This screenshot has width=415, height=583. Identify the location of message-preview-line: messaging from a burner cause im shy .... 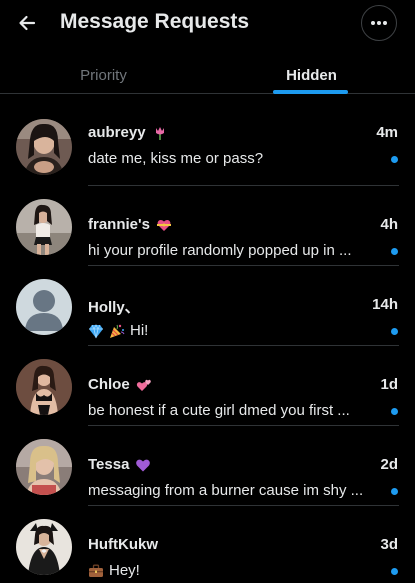
(228, 490).